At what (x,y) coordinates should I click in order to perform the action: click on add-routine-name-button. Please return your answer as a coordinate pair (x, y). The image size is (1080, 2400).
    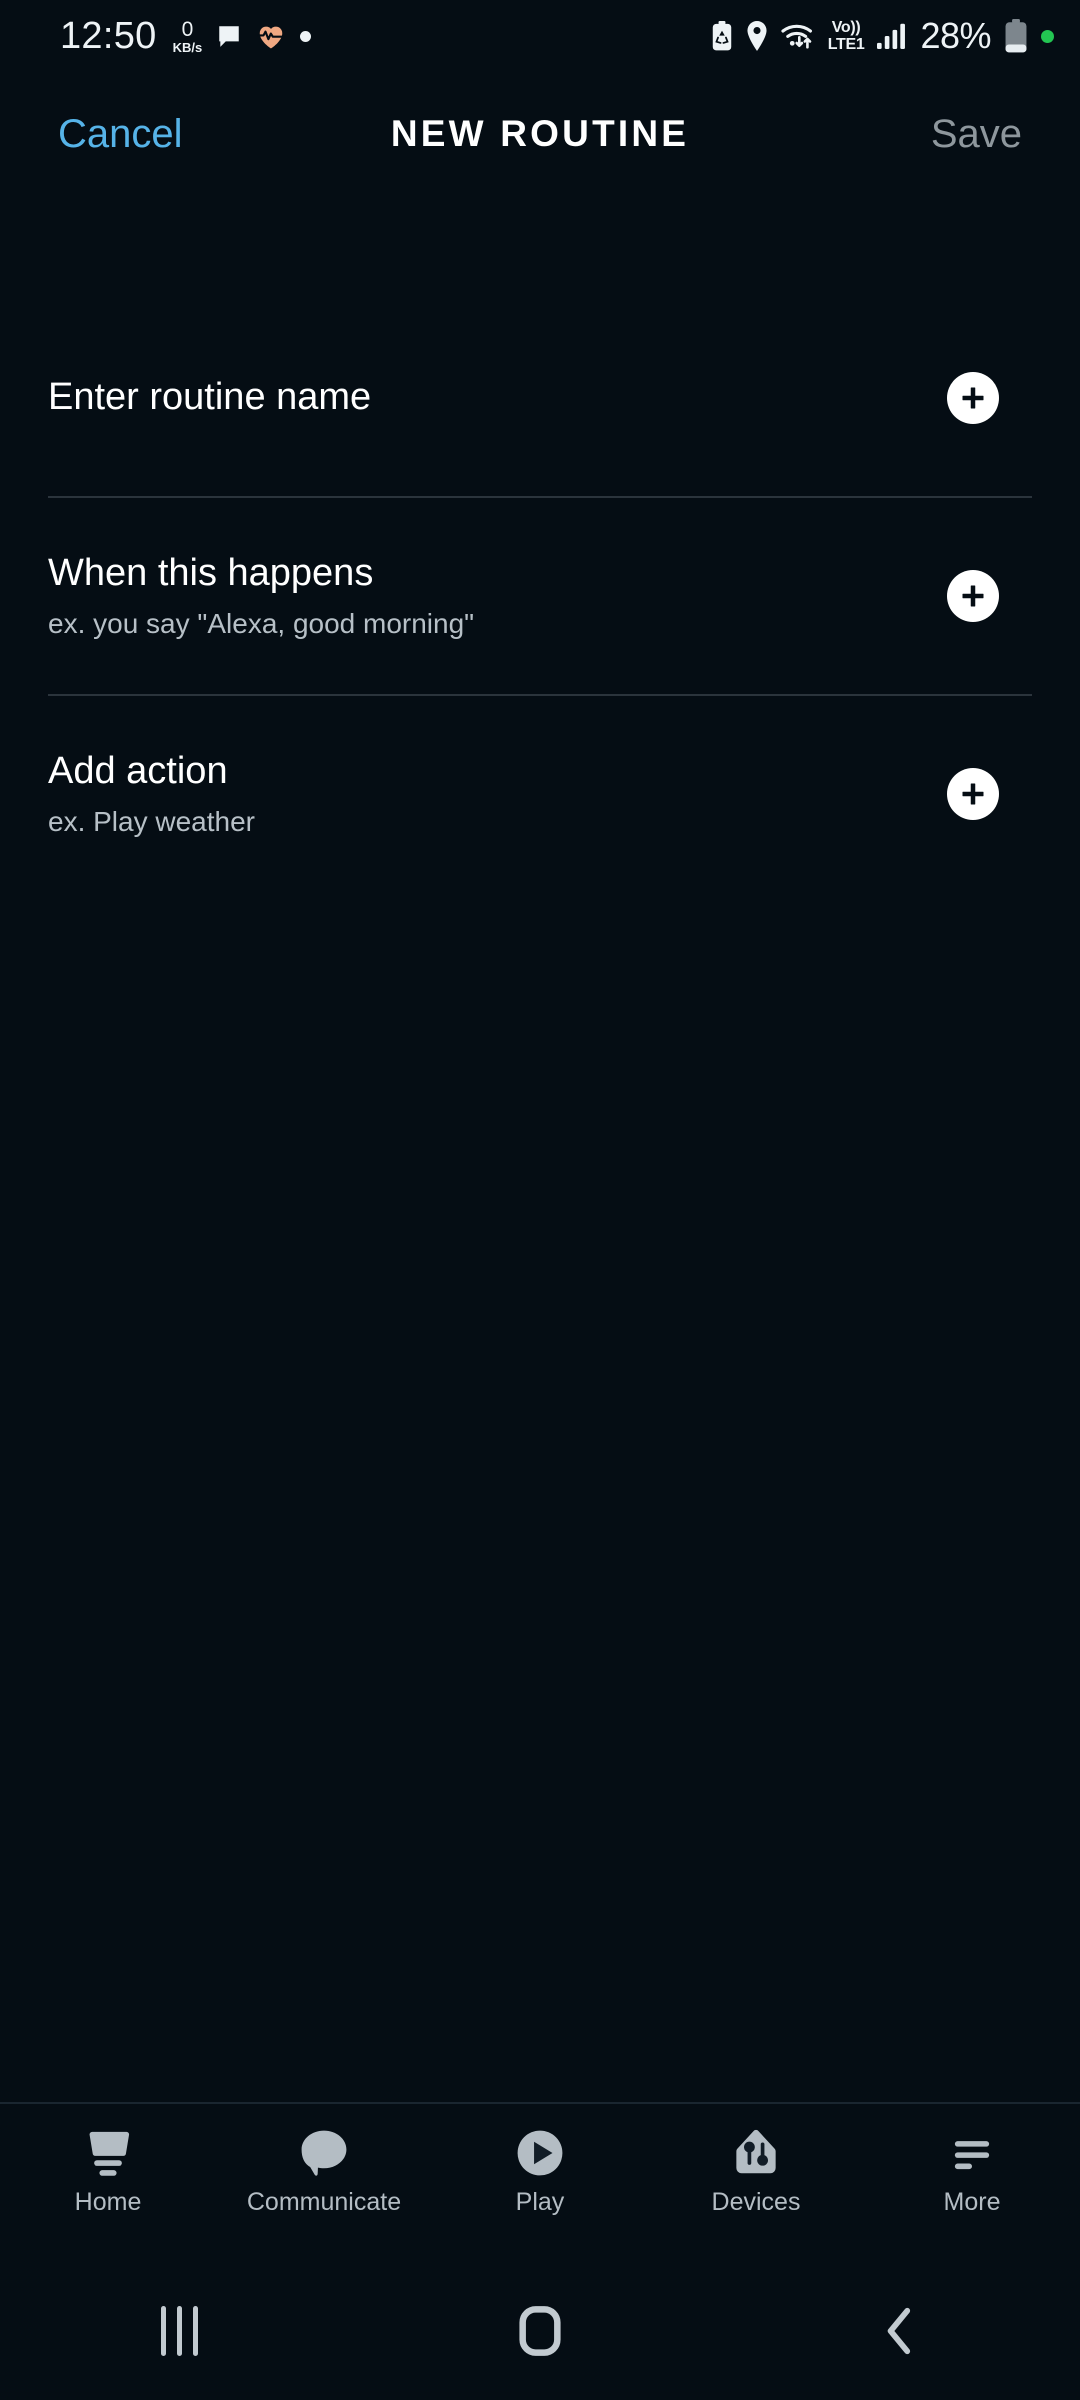
    Looking at the image, I should click on (973, 398).